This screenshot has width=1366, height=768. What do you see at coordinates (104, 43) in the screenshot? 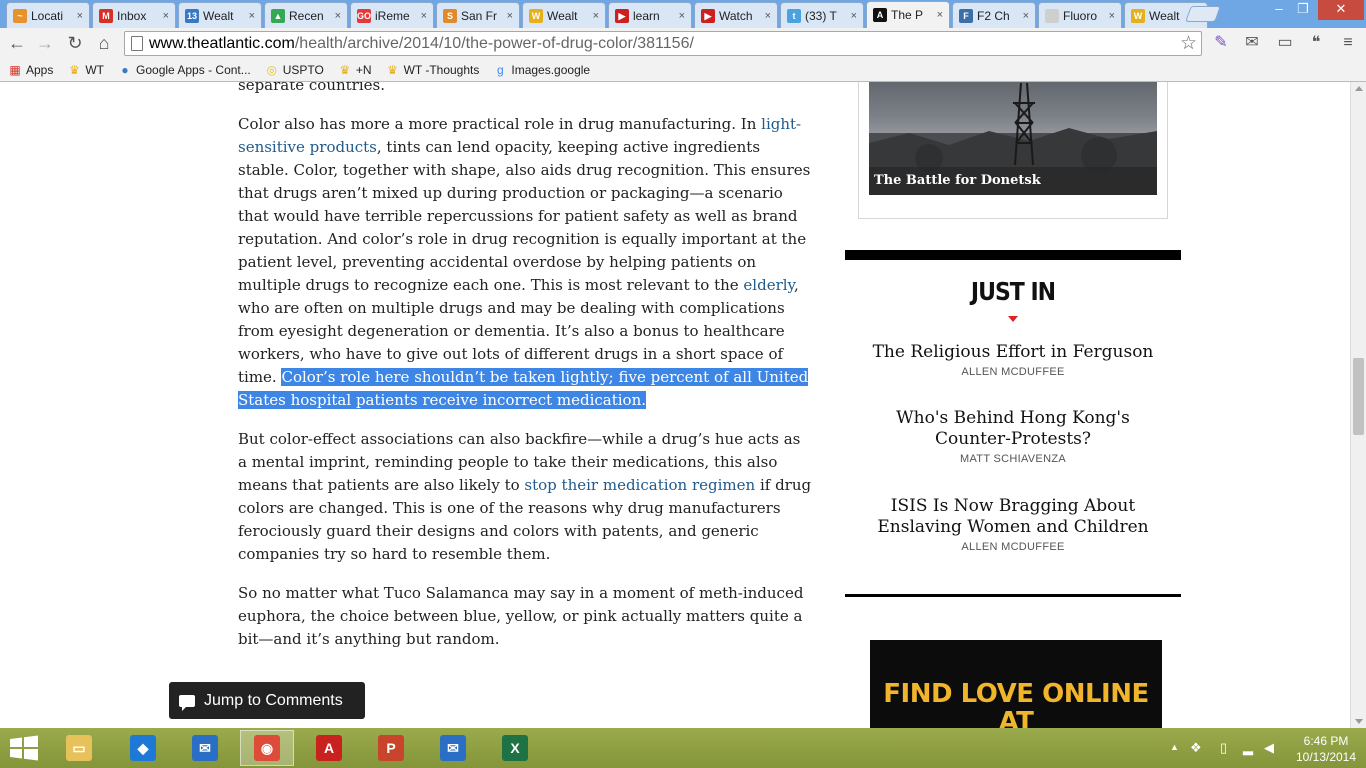
I see `home-icon: ⌂` at bounding box center [104, 43].